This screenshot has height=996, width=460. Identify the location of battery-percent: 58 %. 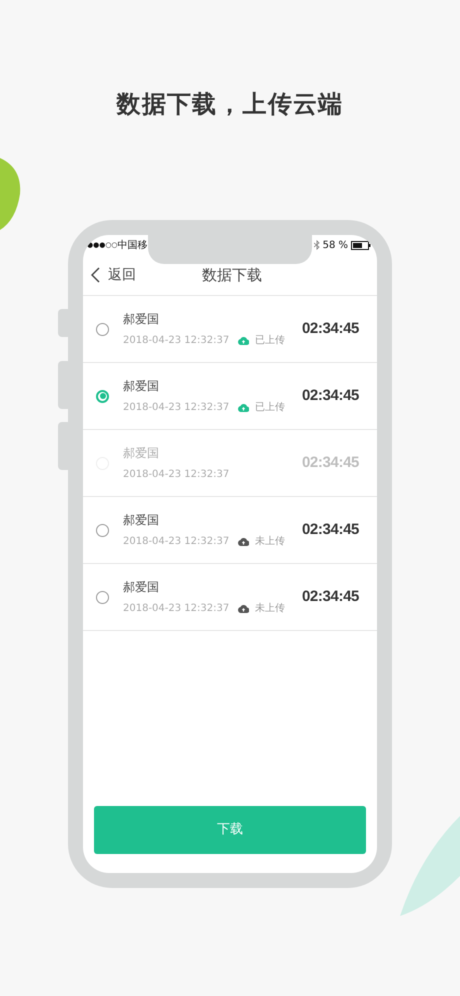
(335, 245).